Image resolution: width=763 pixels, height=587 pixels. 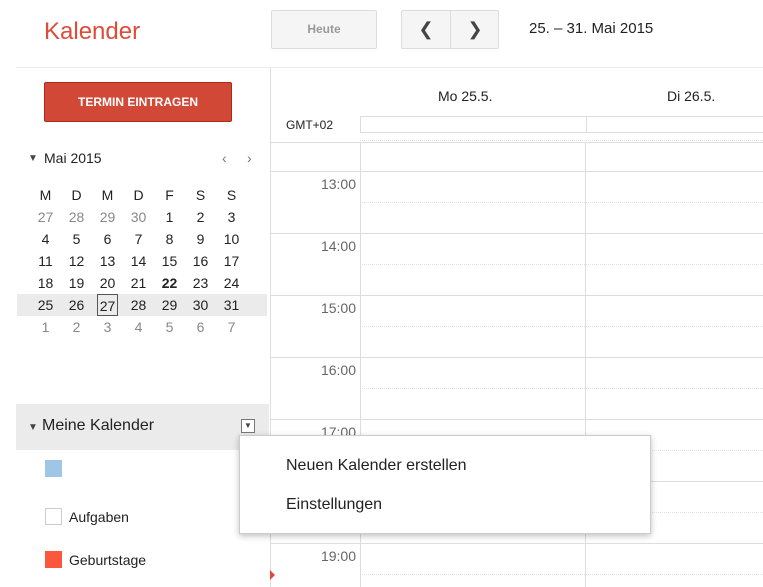 What do you see at coordinates (92, 31) in the screenshot?
I see `app-title: Kalender` at bounding box center [92, 31].